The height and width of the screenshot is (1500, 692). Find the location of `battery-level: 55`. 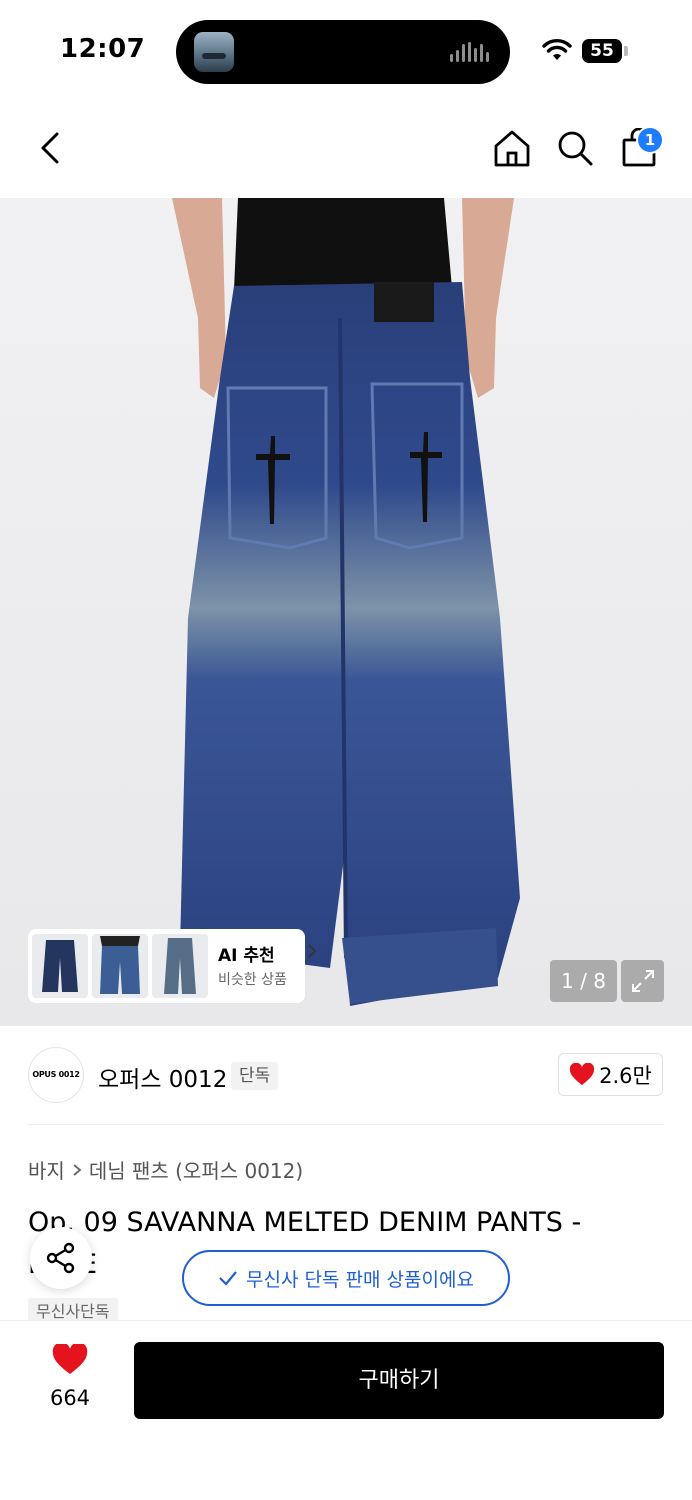

battery-level: 55 is located at coordinates (602, 51).